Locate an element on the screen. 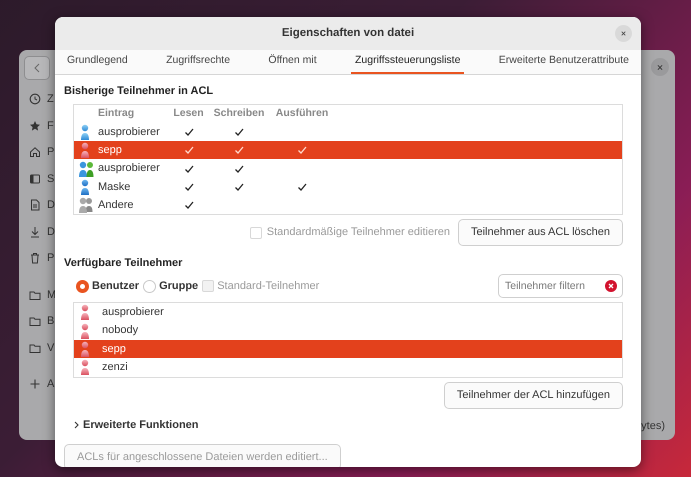  status-text: ytes) is located at coordinates (653, 426).